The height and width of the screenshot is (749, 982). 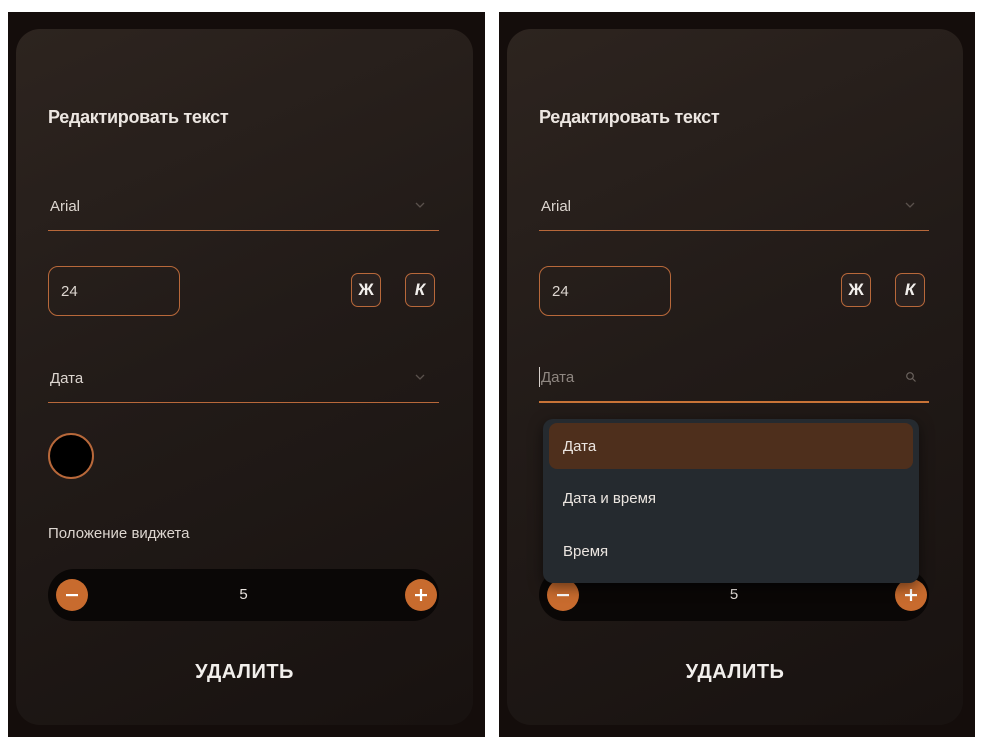 What do you see at coordinates (911, 377) in the screenshot?
I see `search-icon` at bounding box center [911, 377].